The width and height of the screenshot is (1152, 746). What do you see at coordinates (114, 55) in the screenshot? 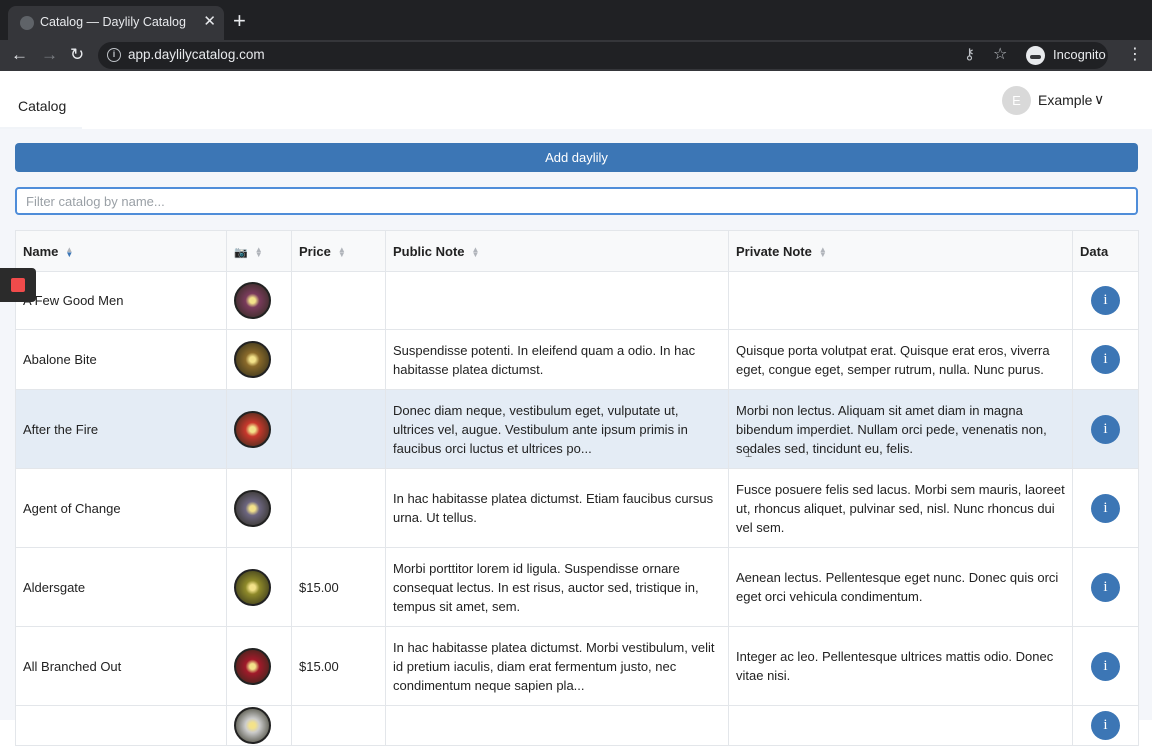
I see `site-info-icon: i` at bounding box center [114, 55].